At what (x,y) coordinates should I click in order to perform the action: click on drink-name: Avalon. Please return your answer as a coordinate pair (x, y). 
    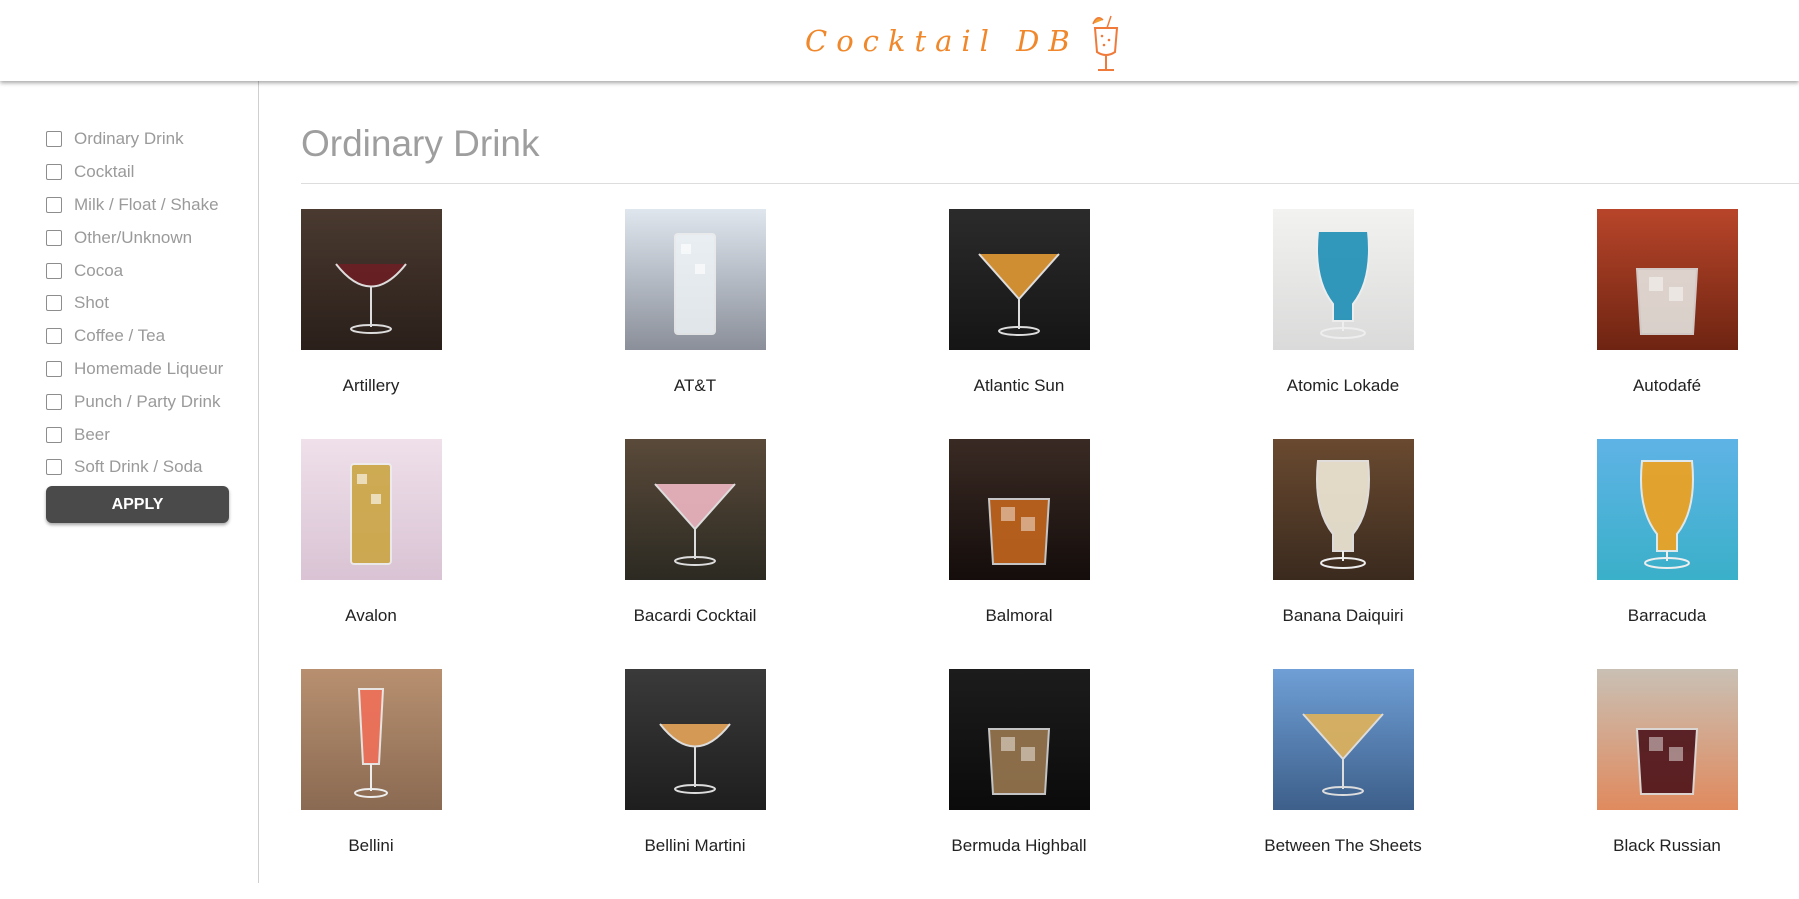
    Looking at the image, I should click on (371, 616).